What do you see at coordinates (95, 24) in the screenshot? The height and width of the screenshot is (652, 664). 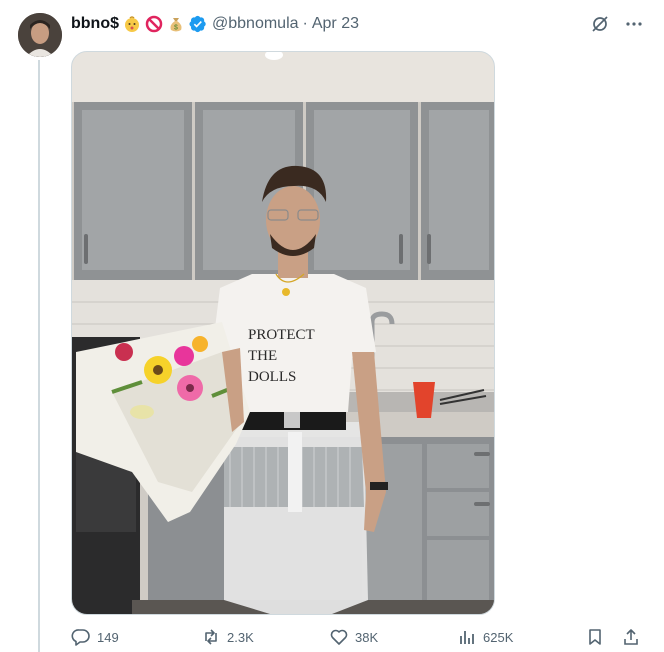 I see `author-name: bbno$` at bounding box center [95, 24].